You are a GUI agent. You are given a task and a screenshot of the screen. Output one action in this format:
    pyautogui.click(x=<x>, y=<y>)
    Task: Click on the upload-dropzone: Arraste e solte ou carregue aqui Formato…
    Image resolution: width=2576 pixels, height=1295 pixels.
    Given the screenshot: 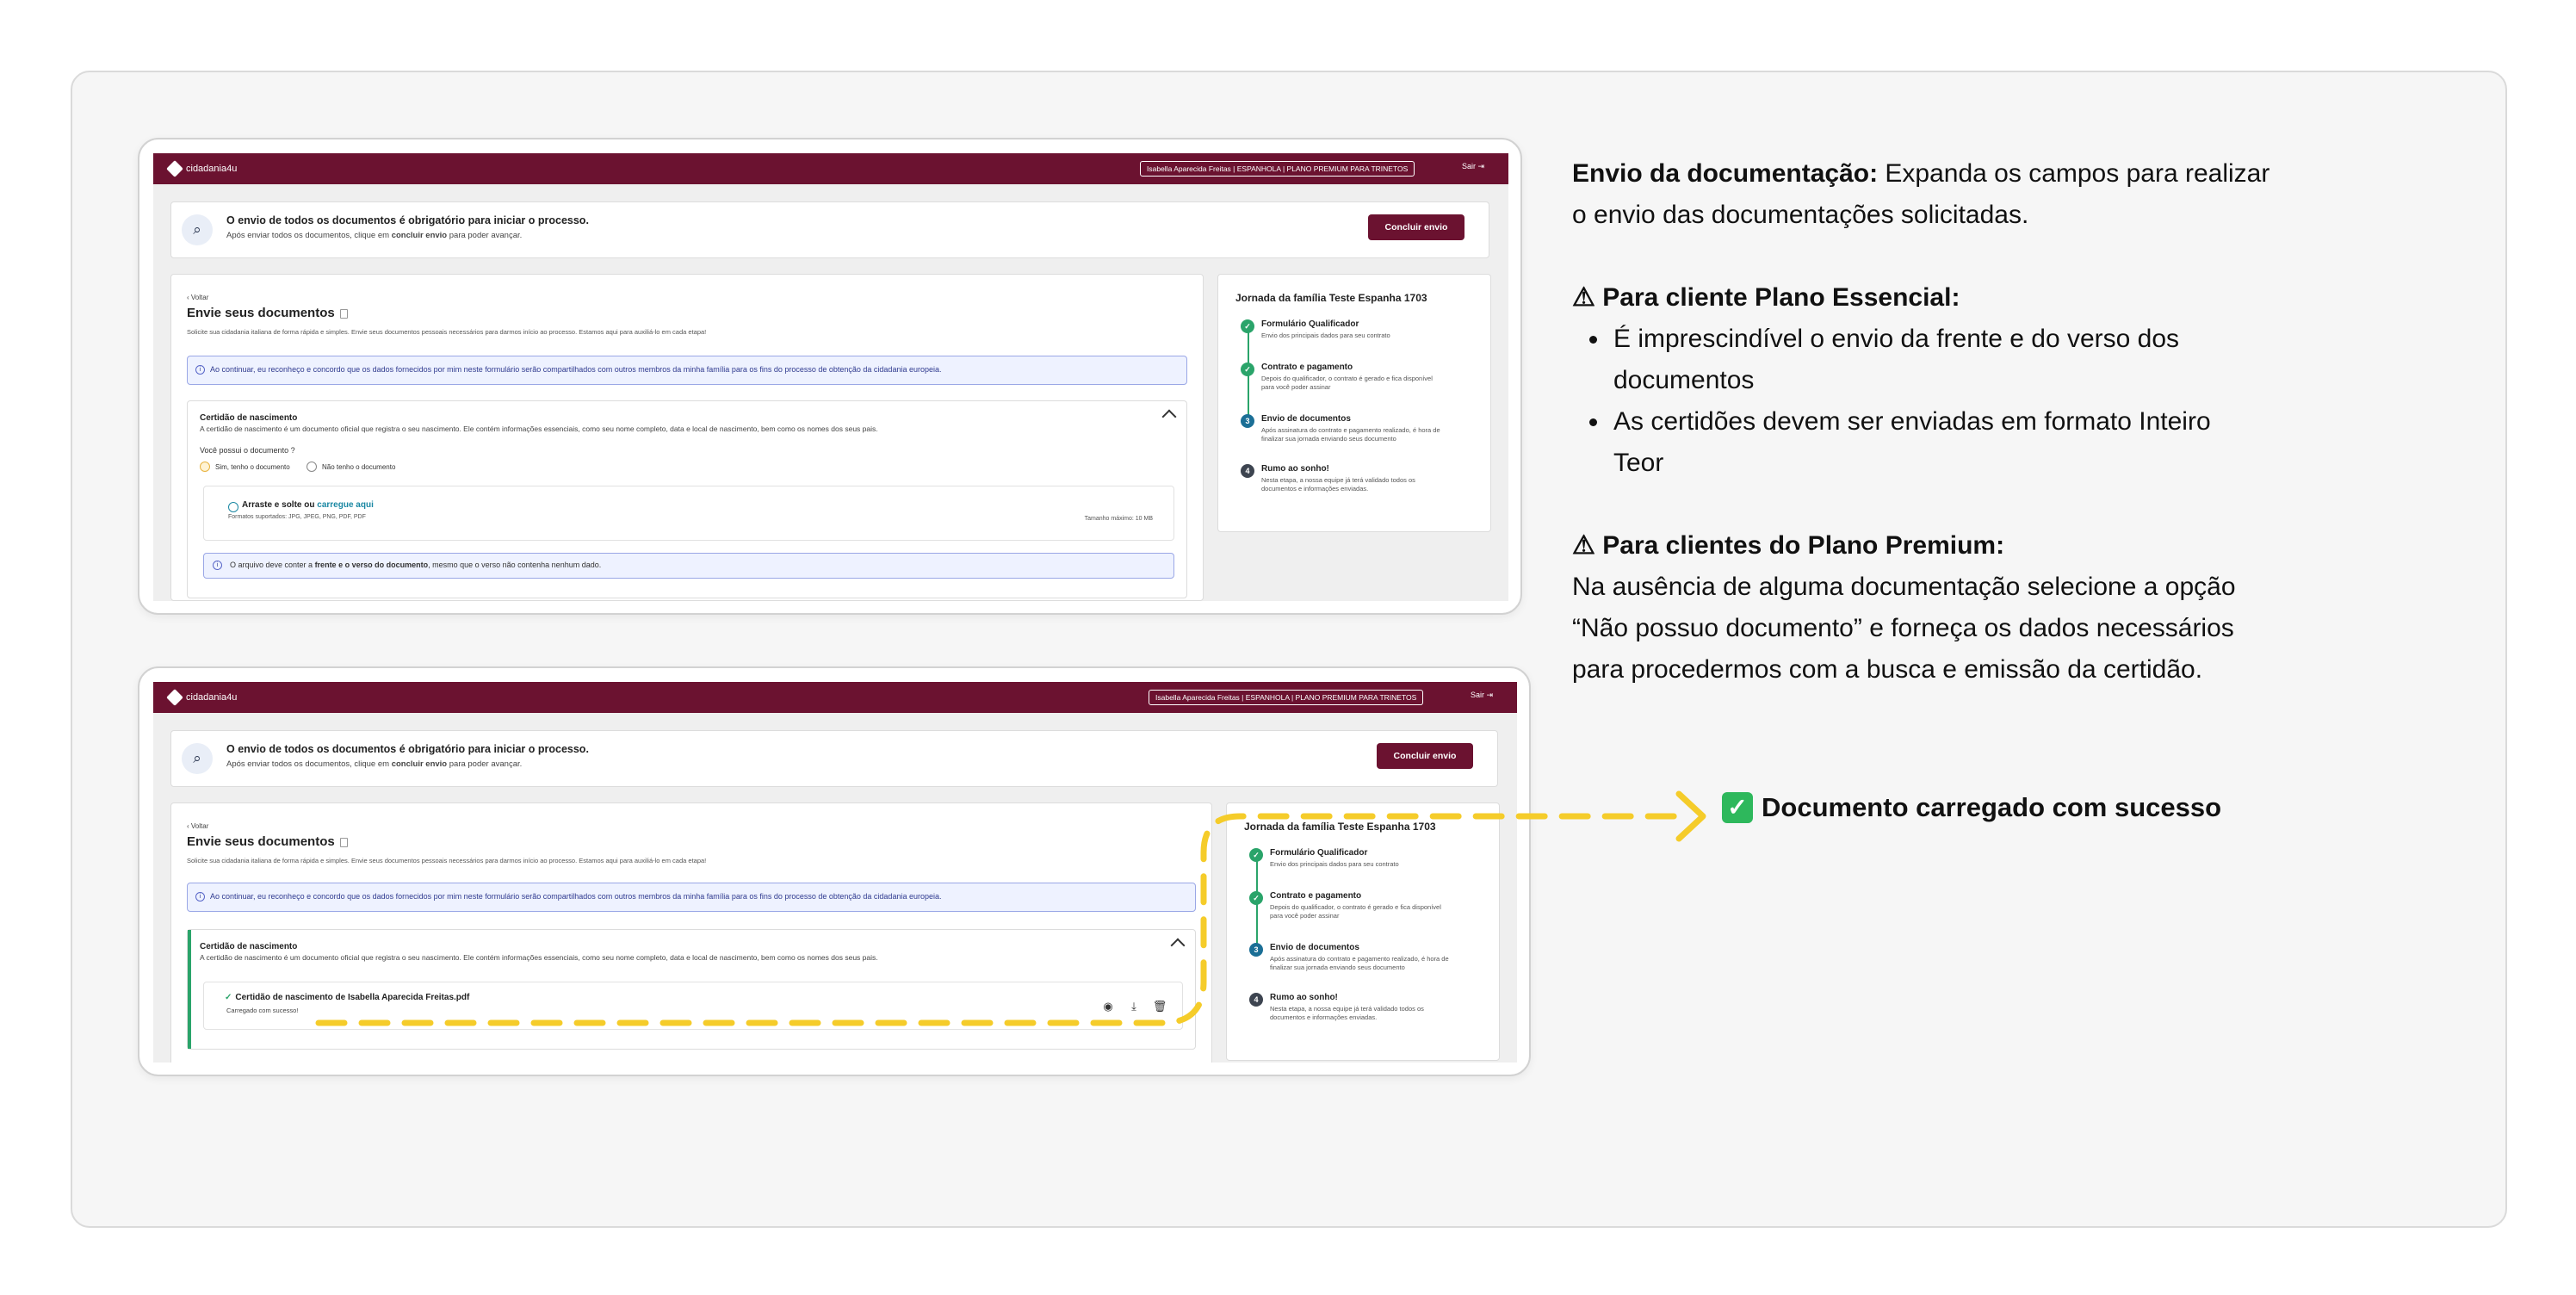 What is the action you would take?
    pyautogui.click(x=688, y=513)
    